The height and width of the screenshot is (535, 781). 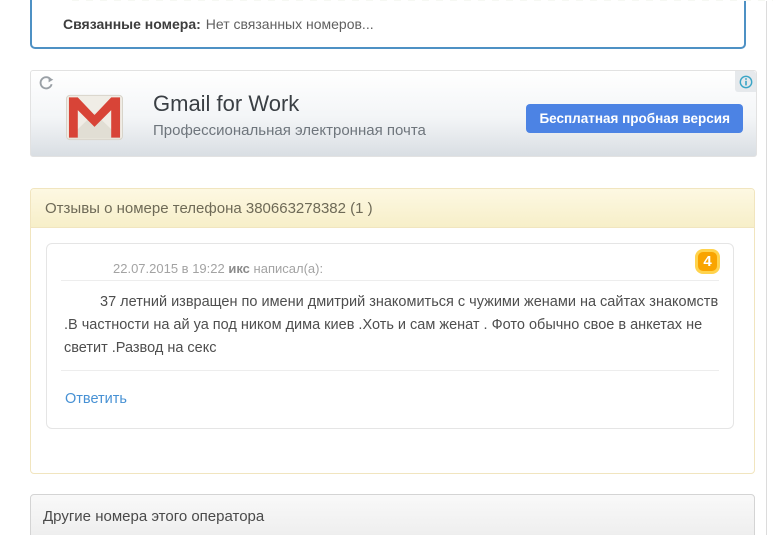 What do you see at coordinates (132, 24) in the screenshot?
I see `related-numbers-label: Связанные номера:` at bounding box center [132, 24].